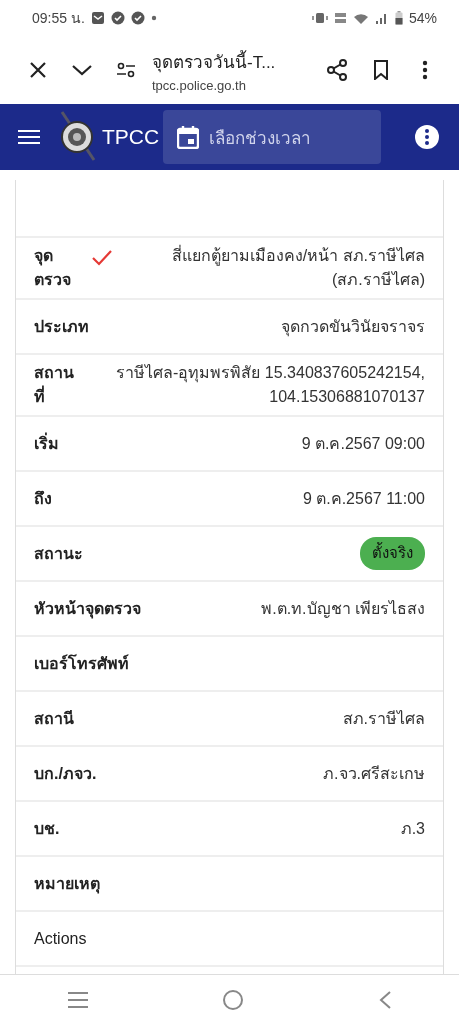 The width and height of the screenshot is (459, 1024). What do you see at coordinates (270, 385) in the screenshot?
I see `field-value: ราษีไศล-อุทุมพรพิสัย 15.340837605242154, 104.15306881070137` at bounding box center [270, 385].